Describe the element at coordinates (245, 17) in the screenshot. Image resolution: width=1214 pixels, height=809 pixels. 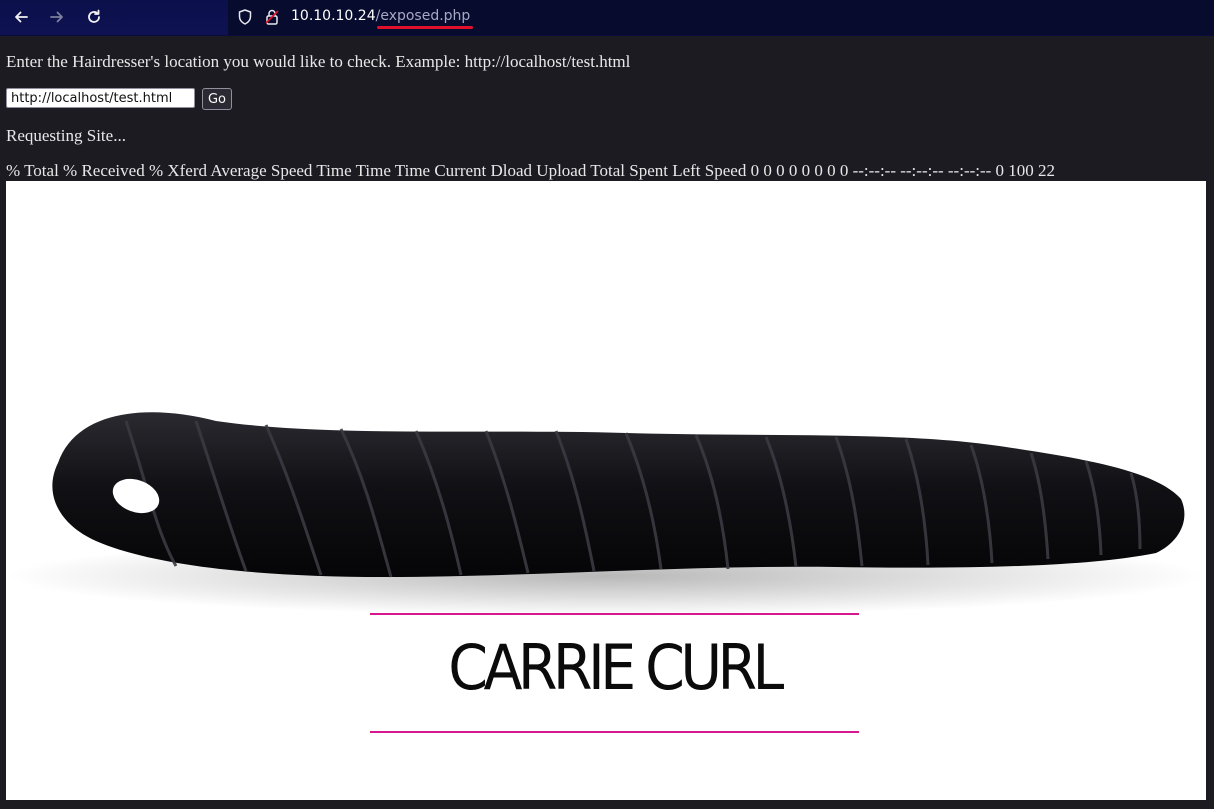
I see `shield-icon` at that location.